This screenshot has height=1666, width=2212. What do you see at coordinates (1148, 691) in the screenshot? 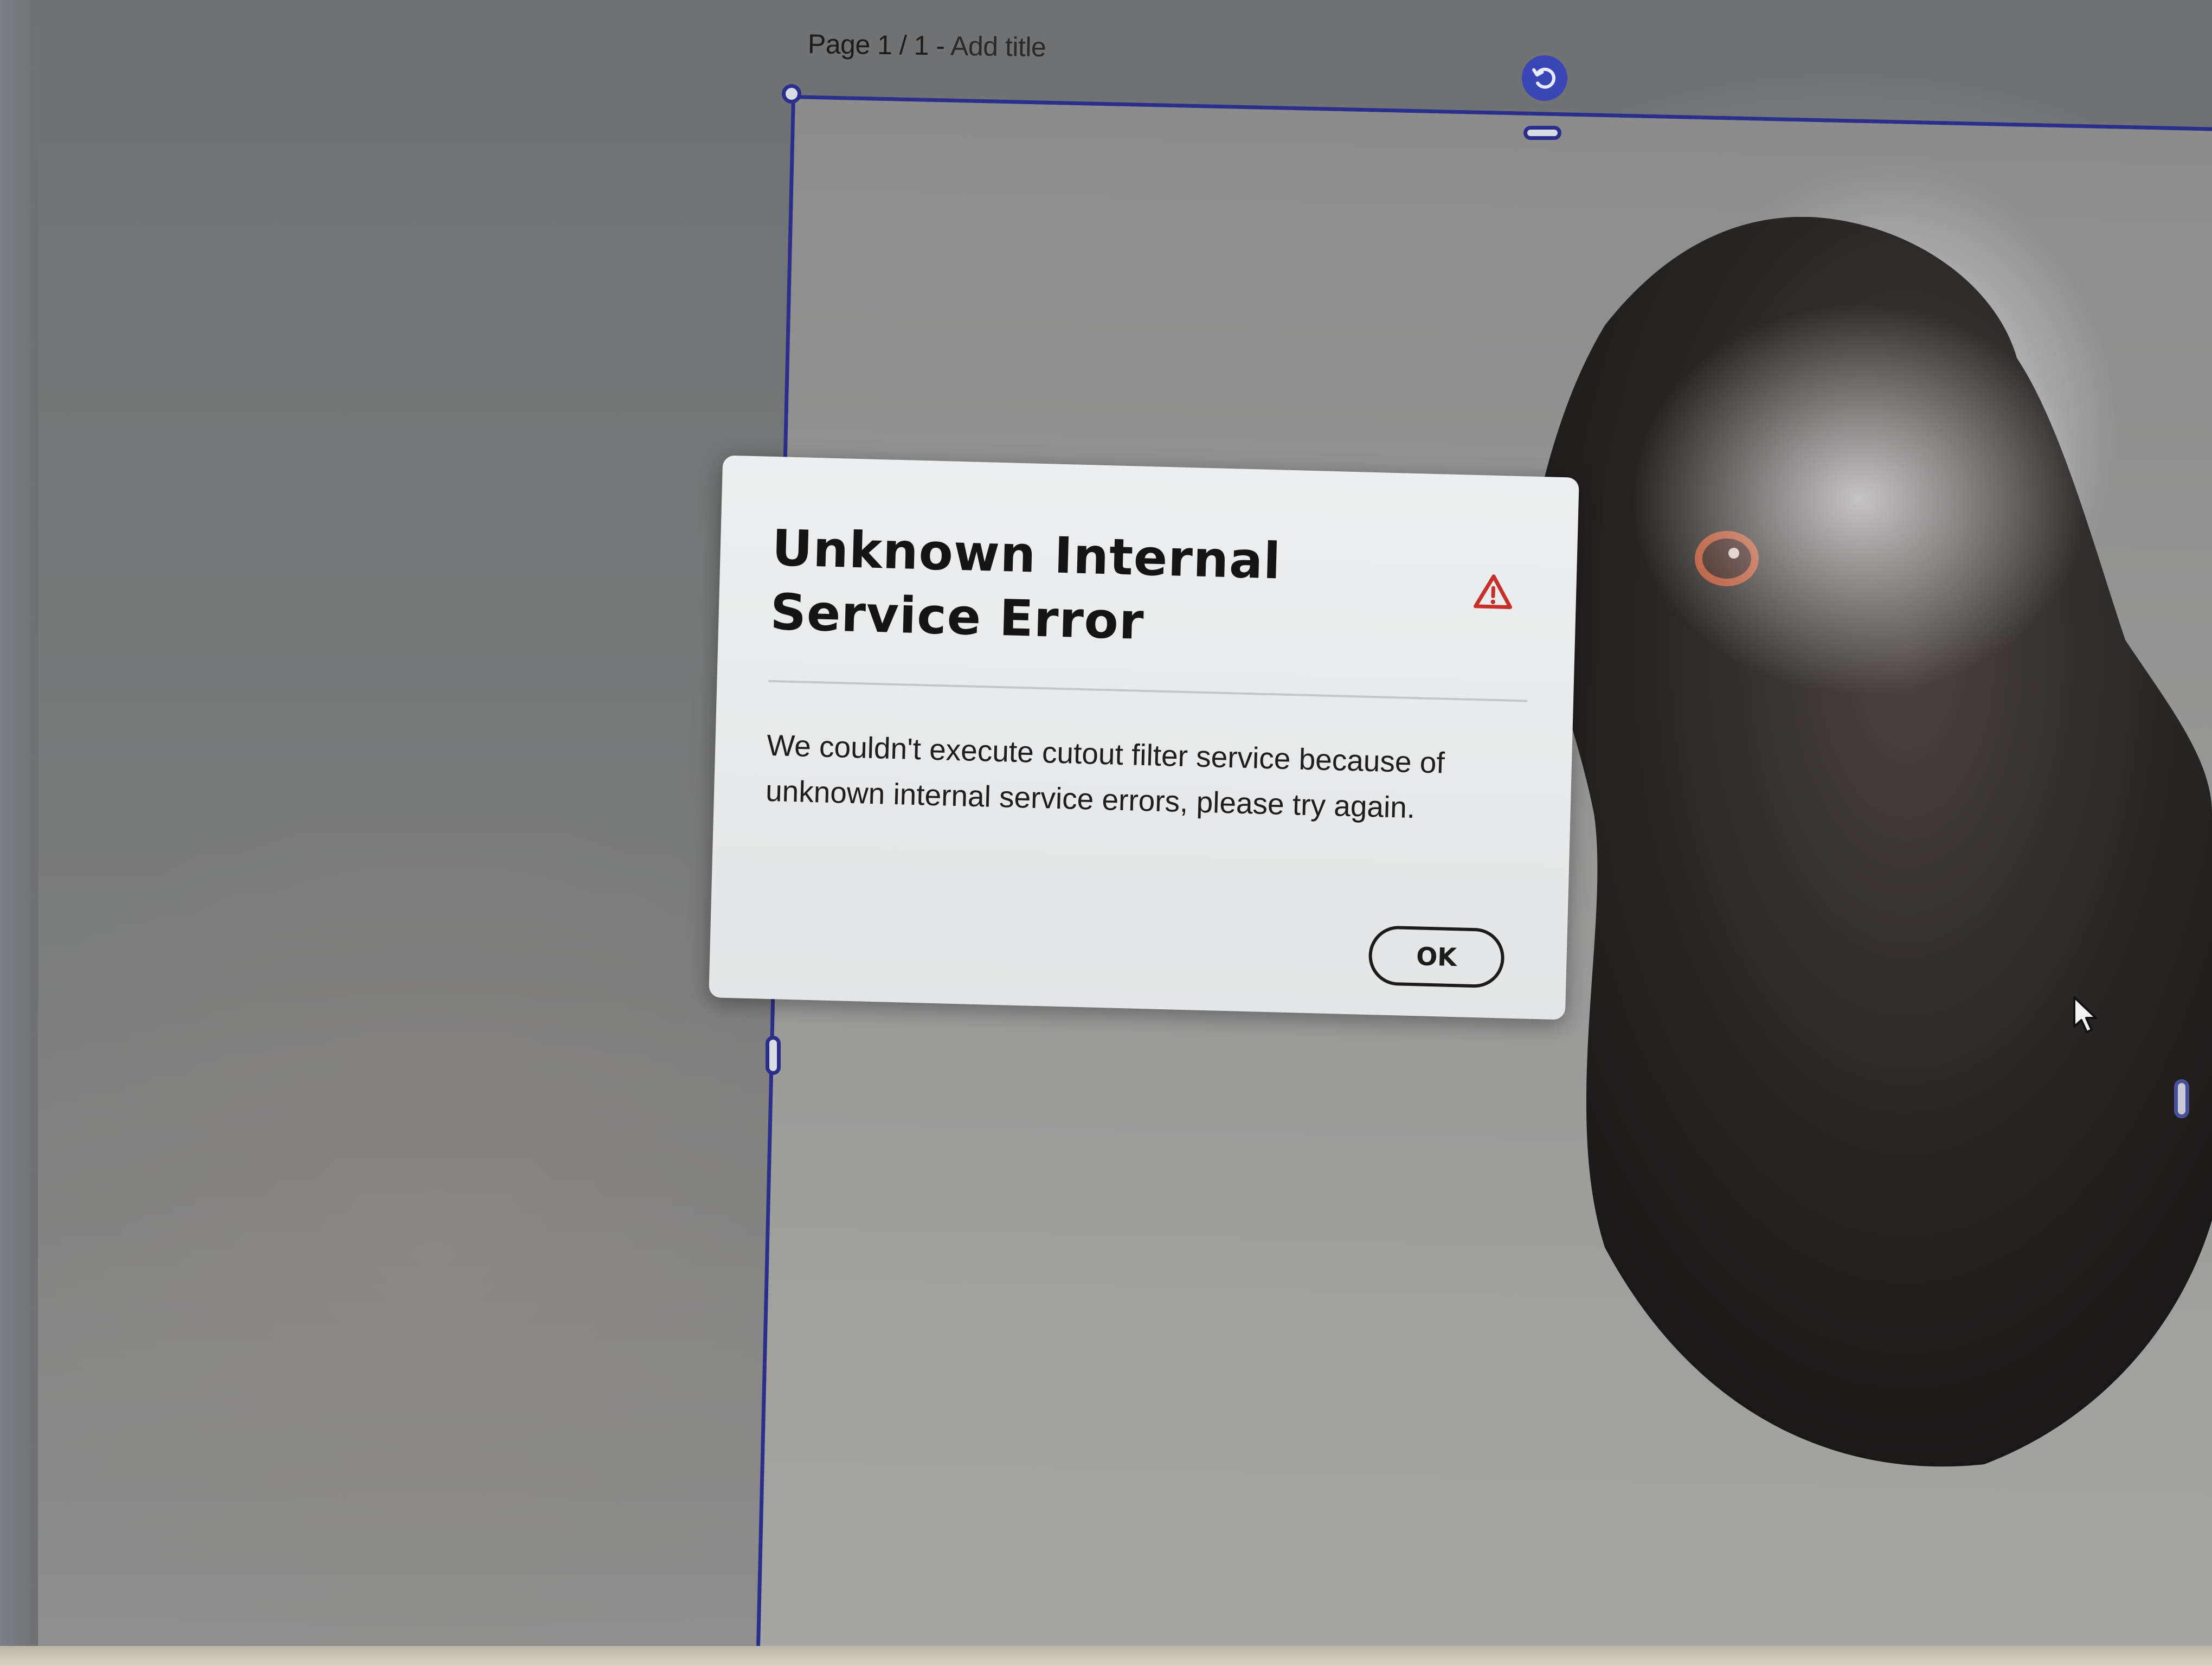
I see `dialog-divider` at bounding box center [1148, 691].